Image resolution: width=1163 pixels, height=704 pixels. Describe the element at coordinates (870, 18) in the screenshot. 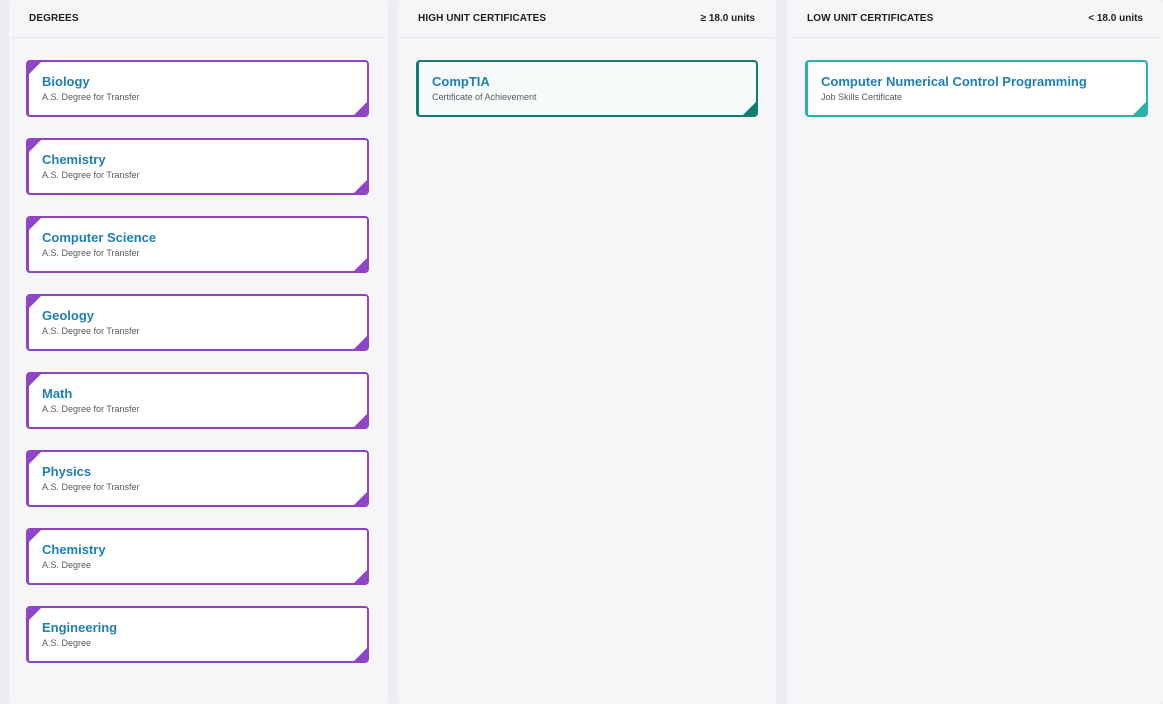

I see `low-unit-column-title: LOW UNIT CERTIFICATES` at that location.